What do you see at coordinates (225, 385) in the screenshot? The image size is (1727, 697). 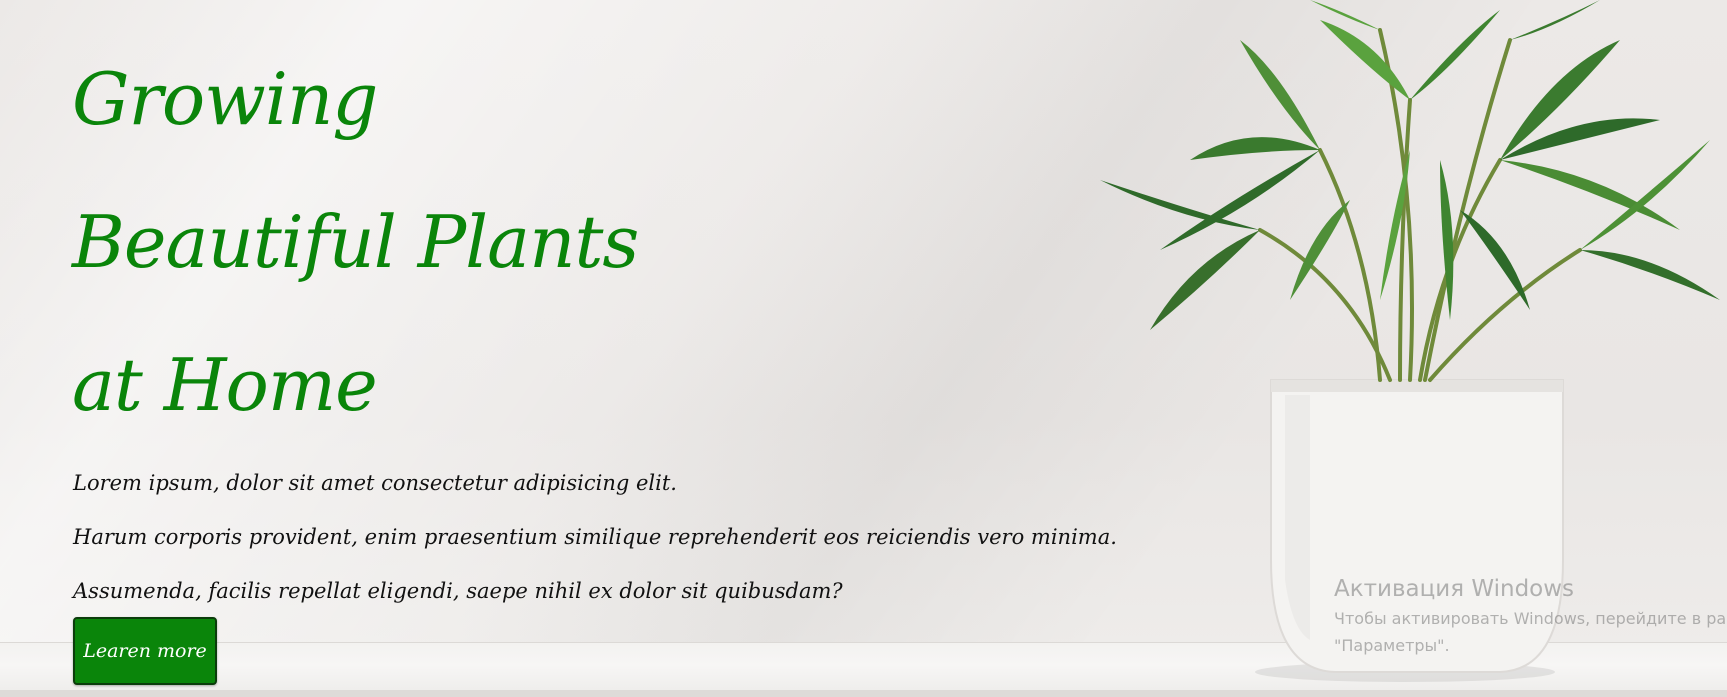 I see `headline-line-3: at Home` at bounding box center [225, 385].